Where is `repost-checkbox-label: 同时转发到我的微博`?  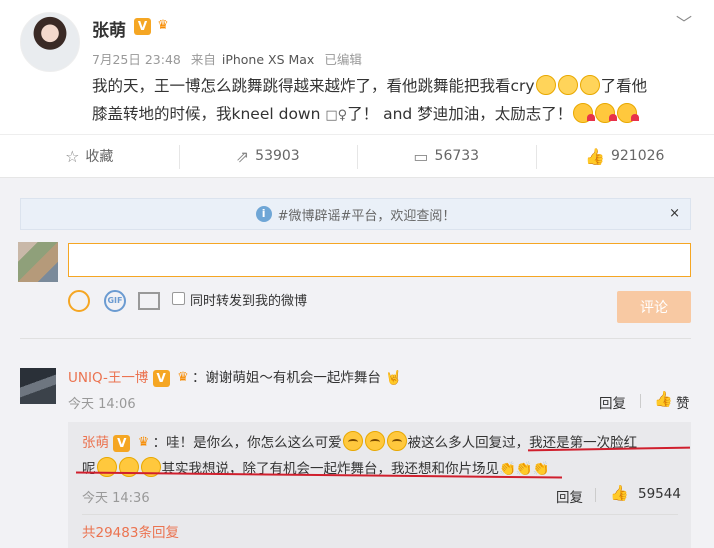
repost-checkbox-label: 同时转发到我的微博 is located at coordinates (248, 299).